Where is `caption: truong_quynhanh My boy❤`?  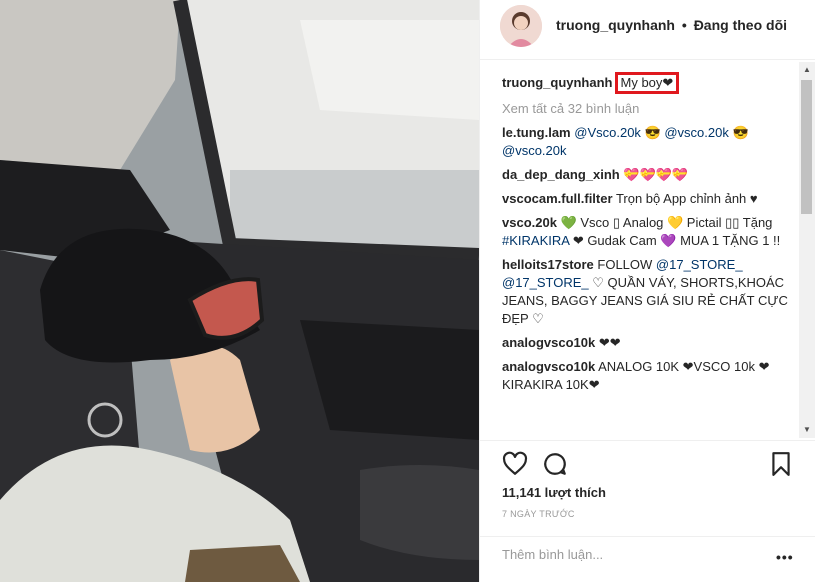 caption: truong_quynhanh My boy❤ is located at coordinates (649, 83).